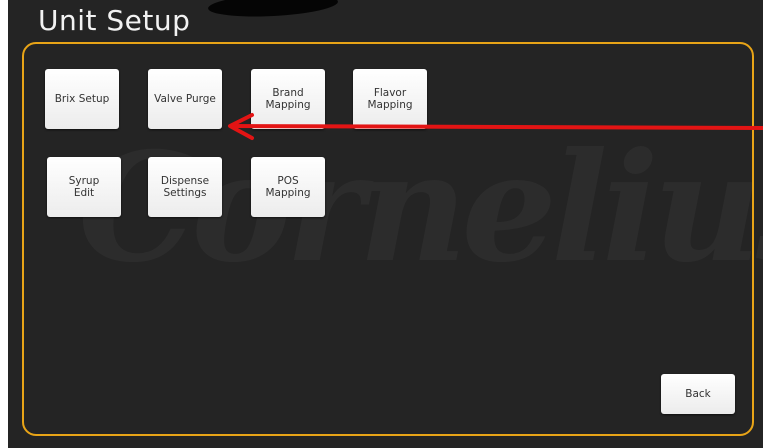 The height and width of the screenshot is (448, 763). I want to click on red-arrow-icon, so click(495, 126).